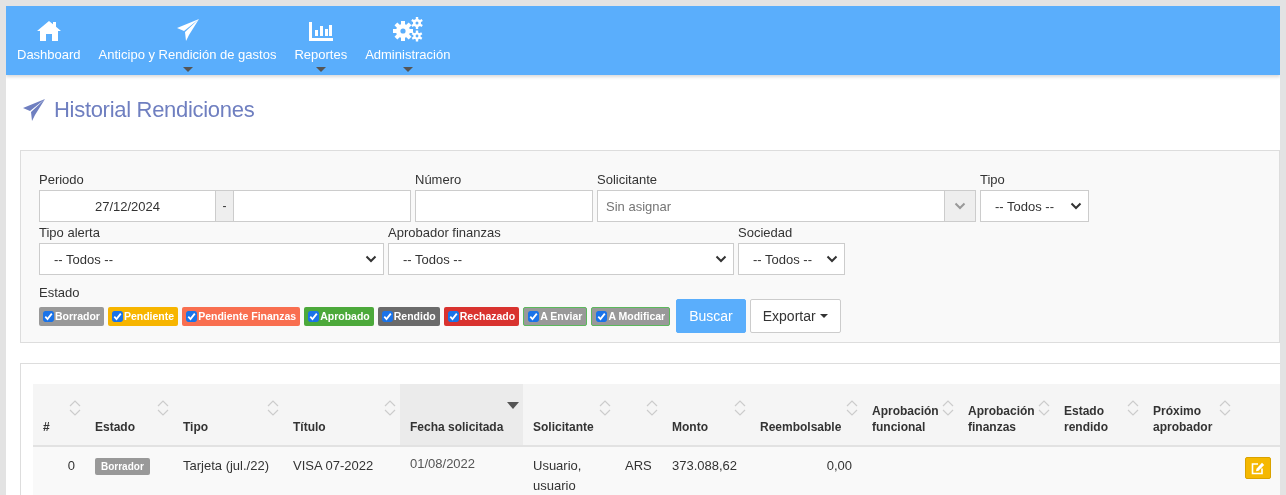 This screenshot has width=1286, height=495. I want to click on column-header: Monto, so click(706, 415).